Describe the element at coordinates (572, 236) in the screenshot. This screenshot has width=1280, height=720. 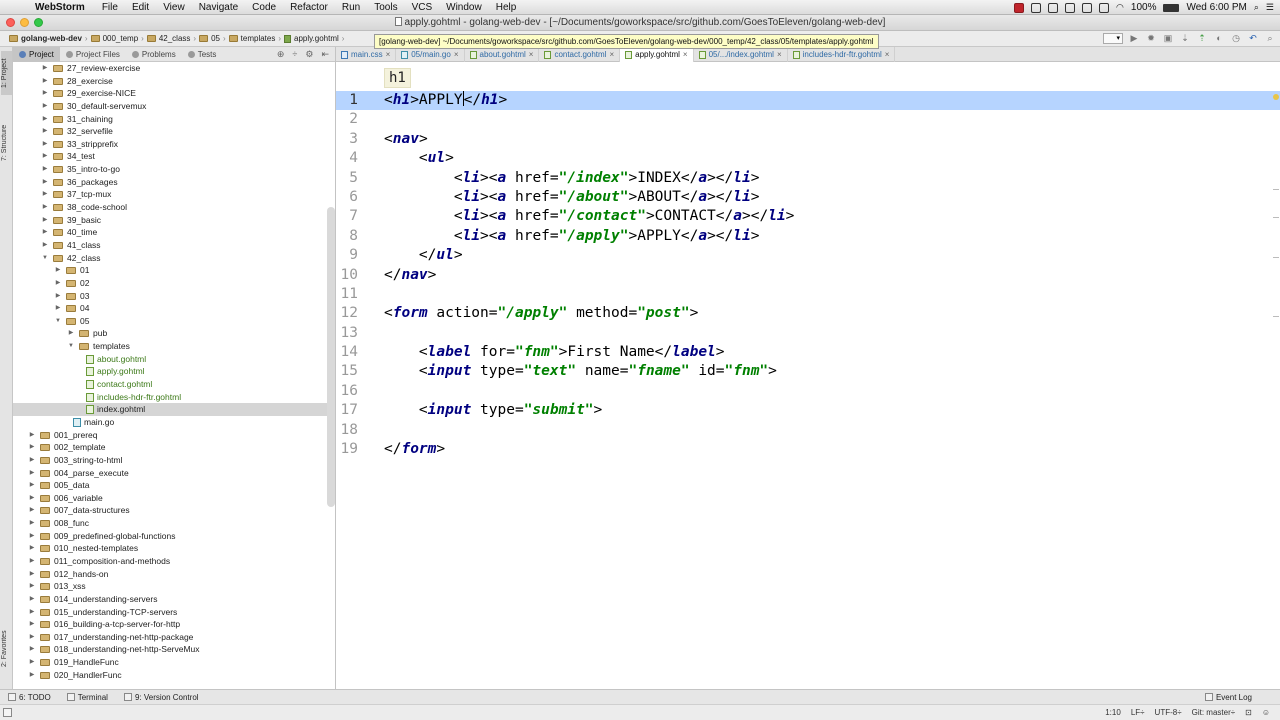
I see `code-text: <li><a href="/apply">APPLY</a></li>` at that location.